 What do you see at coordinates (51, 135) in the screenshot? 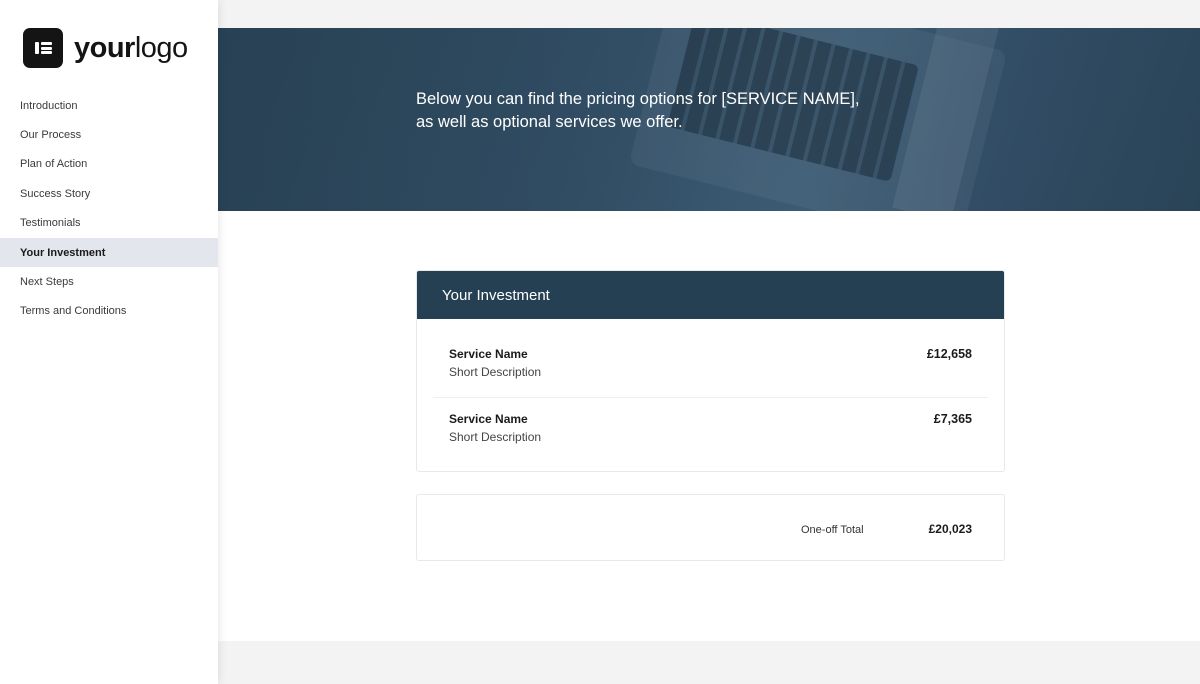
I see `sidebar-item-label: Our Process` at bounding box center [51, 135].